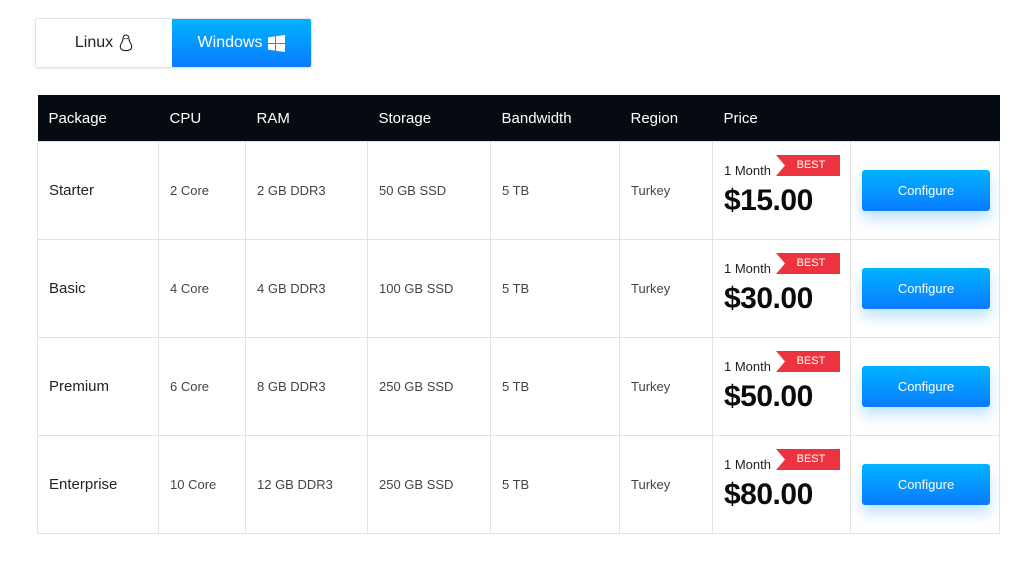  I want to click on price-cell: 1 Month BEST $80.00, so click(781, 484).